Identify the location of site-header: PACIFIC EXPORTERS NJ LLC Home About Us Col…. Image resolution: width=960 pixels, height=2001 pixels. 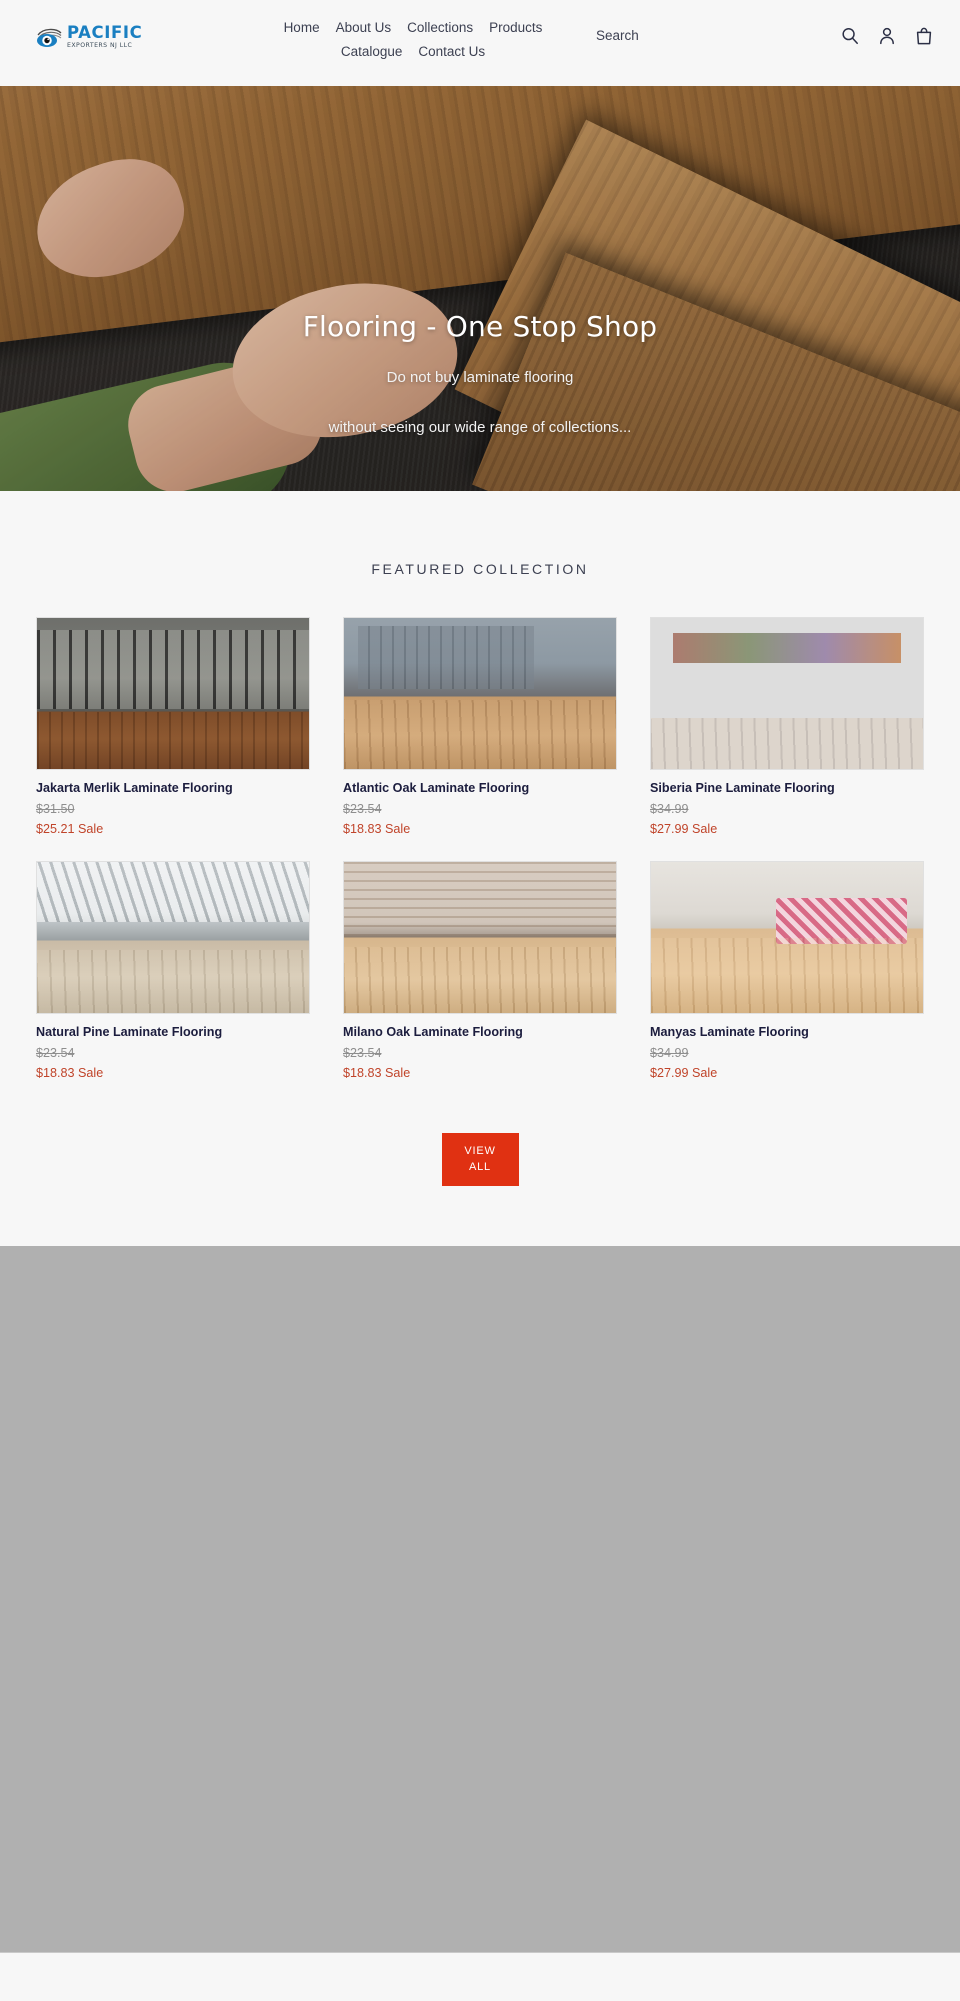
(480, 43).